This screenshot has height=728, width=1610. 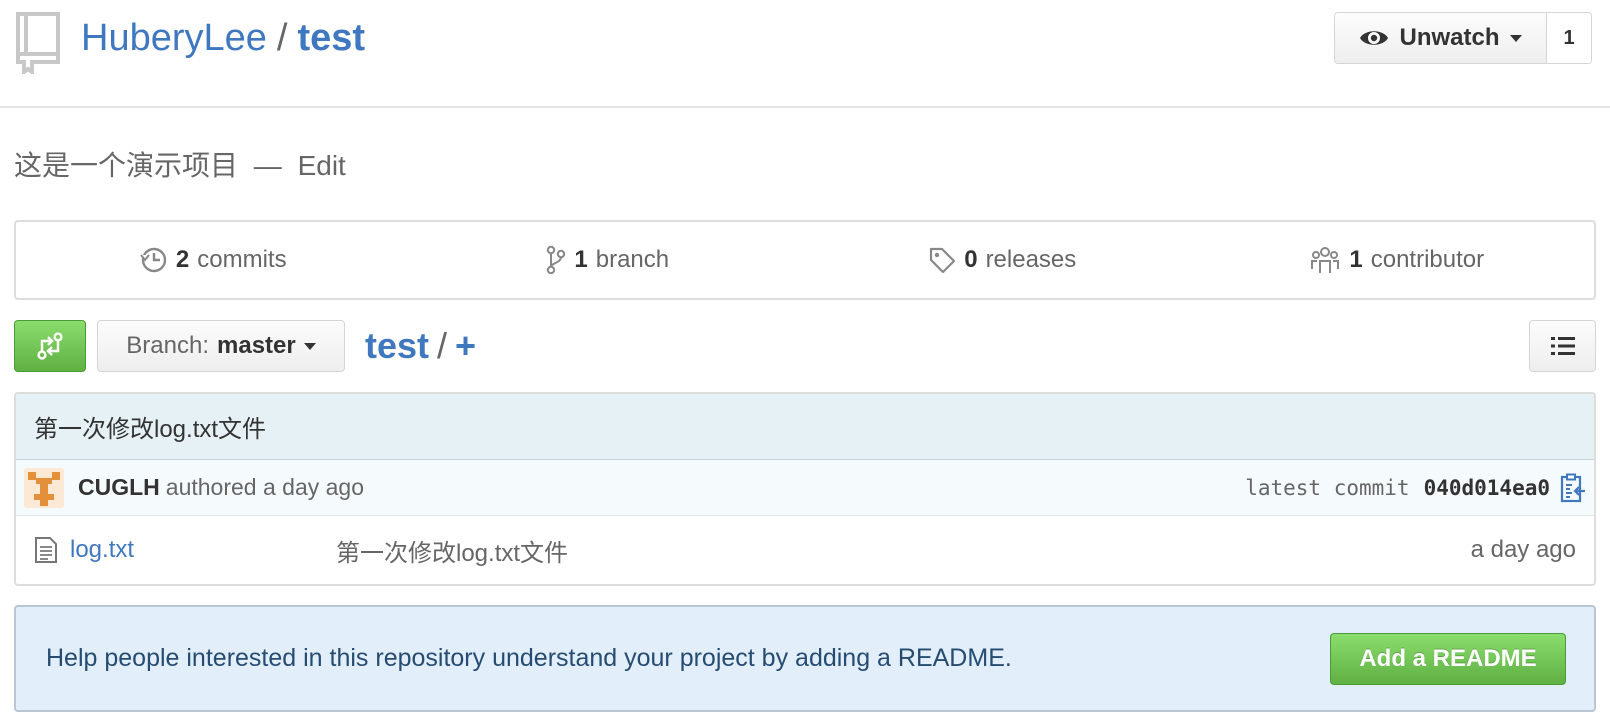 What do you see at coordinates (267, 165) in the screenshot?
I see `description-dash: —` at bounding box center [267, 165].